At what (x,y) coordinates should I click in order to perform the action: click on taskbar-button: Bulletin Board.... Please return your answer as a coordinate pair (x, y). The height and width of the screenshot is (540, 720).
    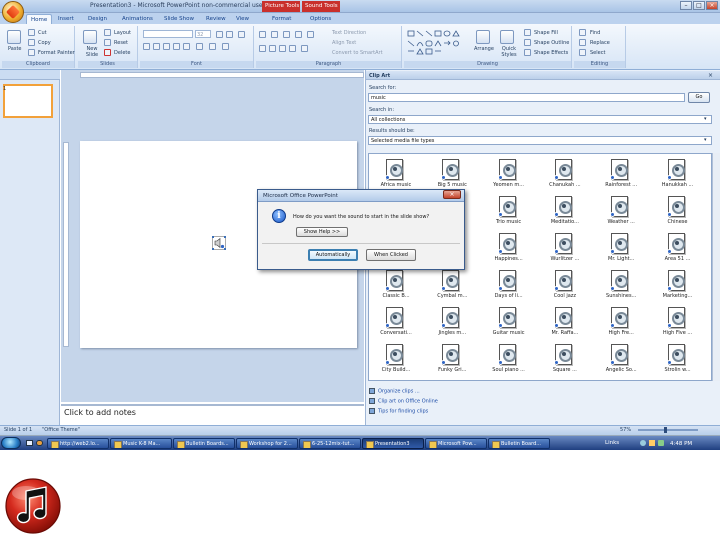
    Looking at the image, I should click on (519, 443).